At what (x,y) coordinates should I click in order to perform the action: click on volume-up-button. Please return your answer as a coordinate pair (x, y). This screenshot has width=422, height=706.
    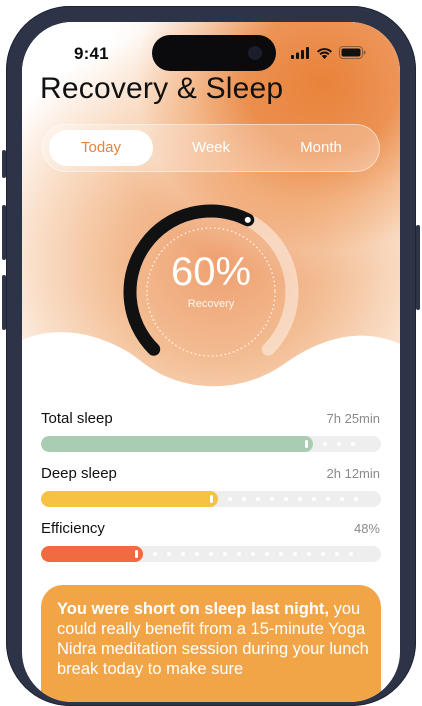
    Looking at the image, I should click on (4, 232).